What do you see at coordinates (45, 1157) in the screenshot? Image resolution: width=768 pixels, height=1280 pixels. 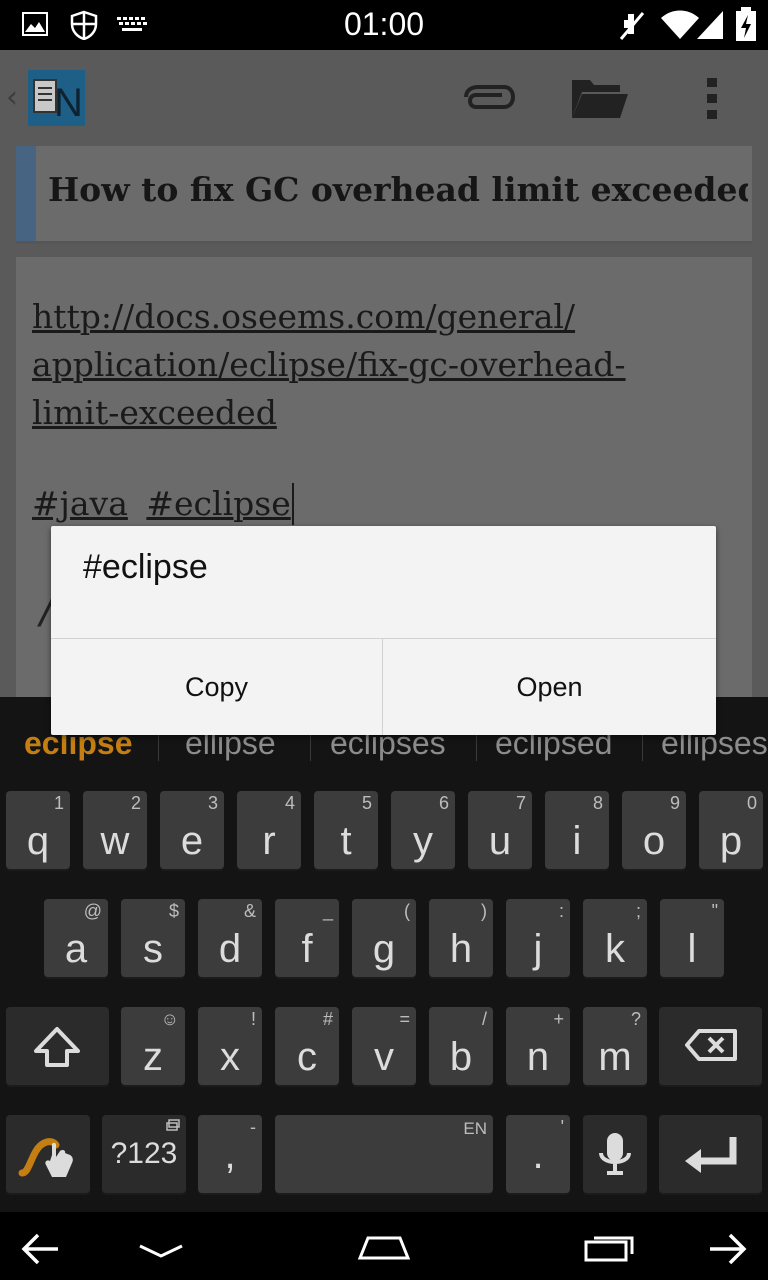 I see `swype-icon` at bounding box center [45, 1157].